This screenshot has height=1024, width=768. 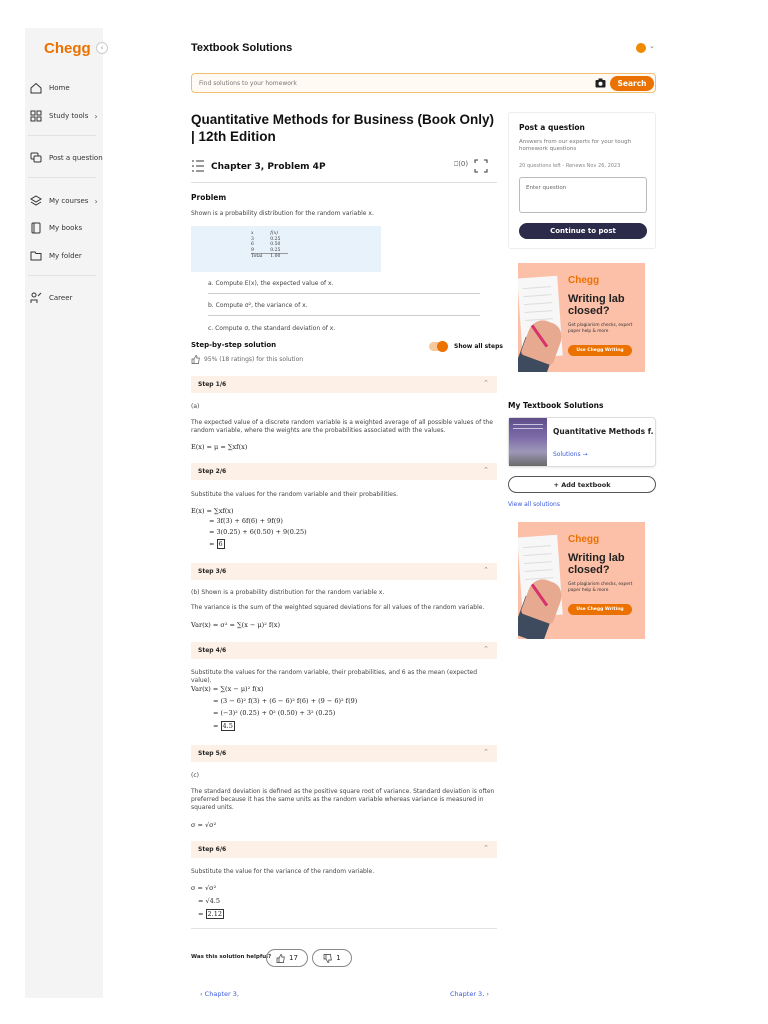 I want to click on question-placeholder: Enter question, so click(x=546, y=188).